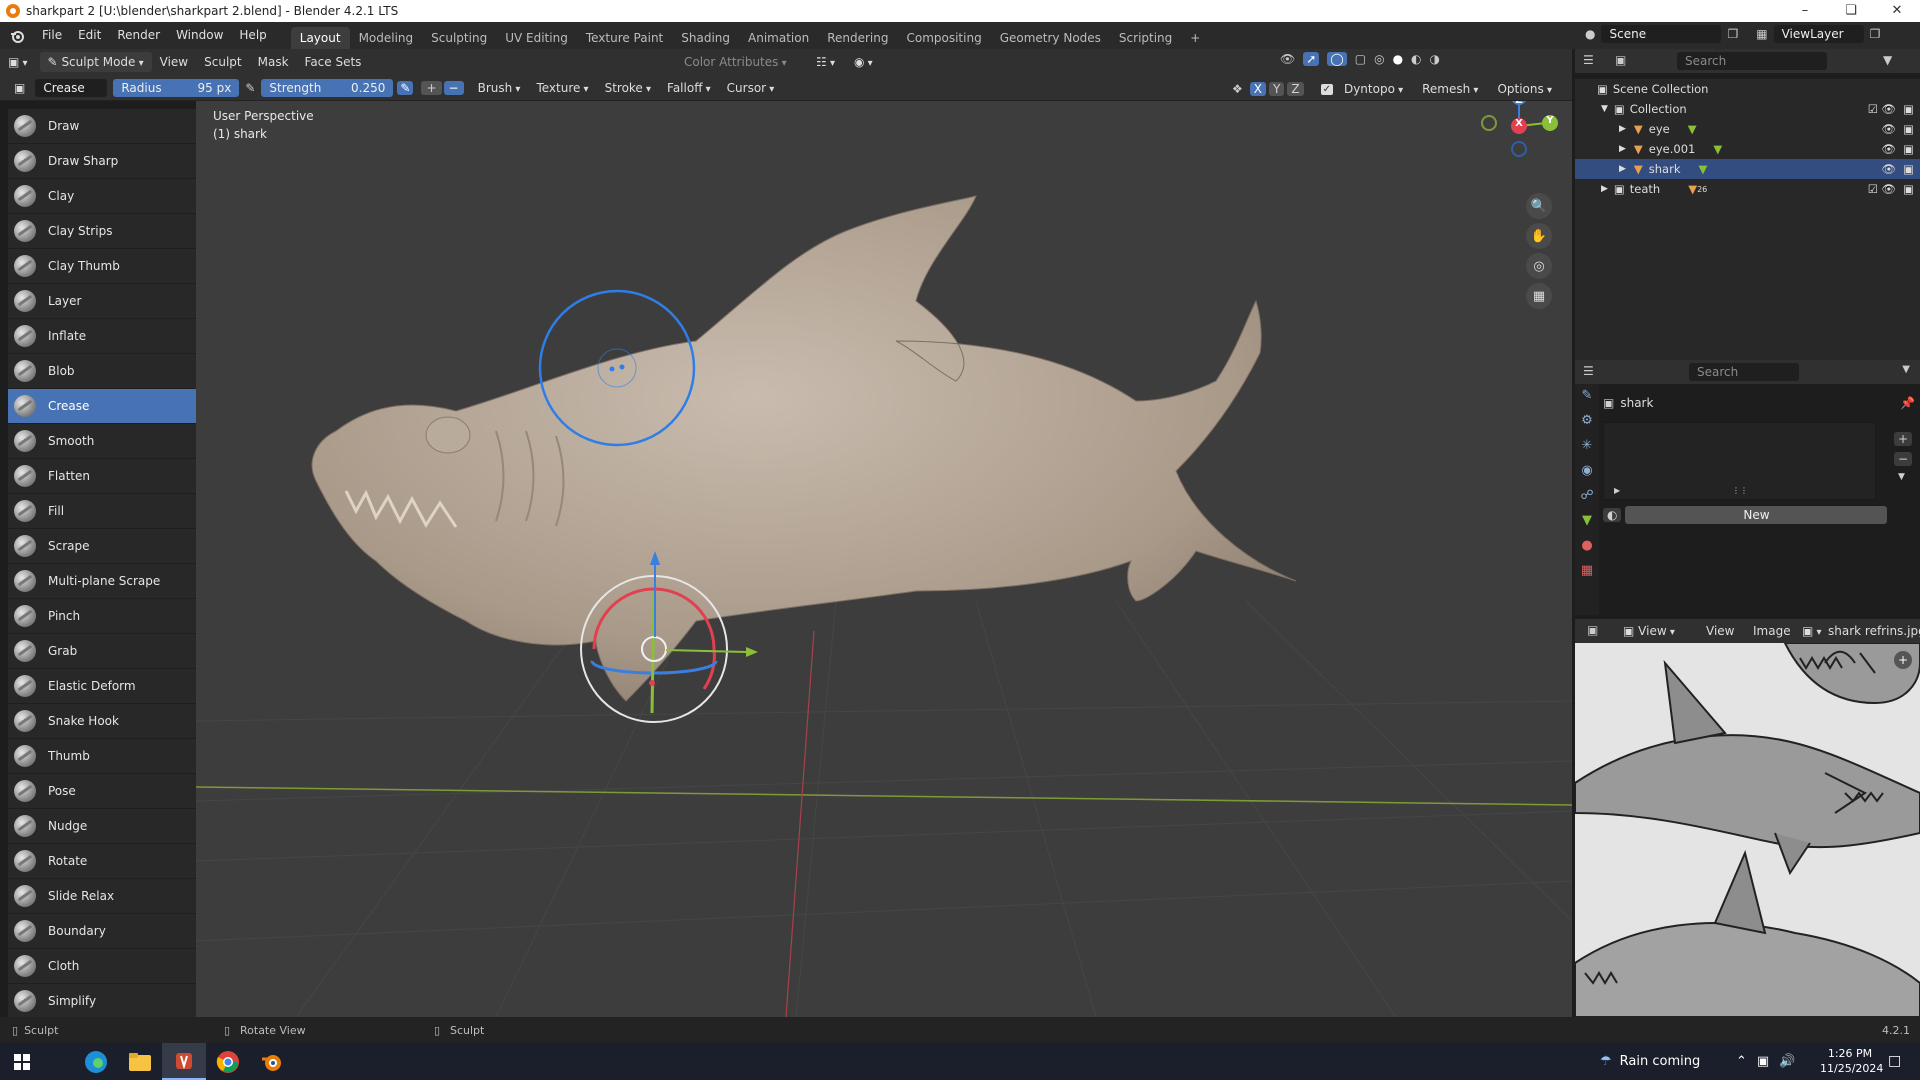  I want to click on cursor-dropdown: Cursor, so click(751, 88).